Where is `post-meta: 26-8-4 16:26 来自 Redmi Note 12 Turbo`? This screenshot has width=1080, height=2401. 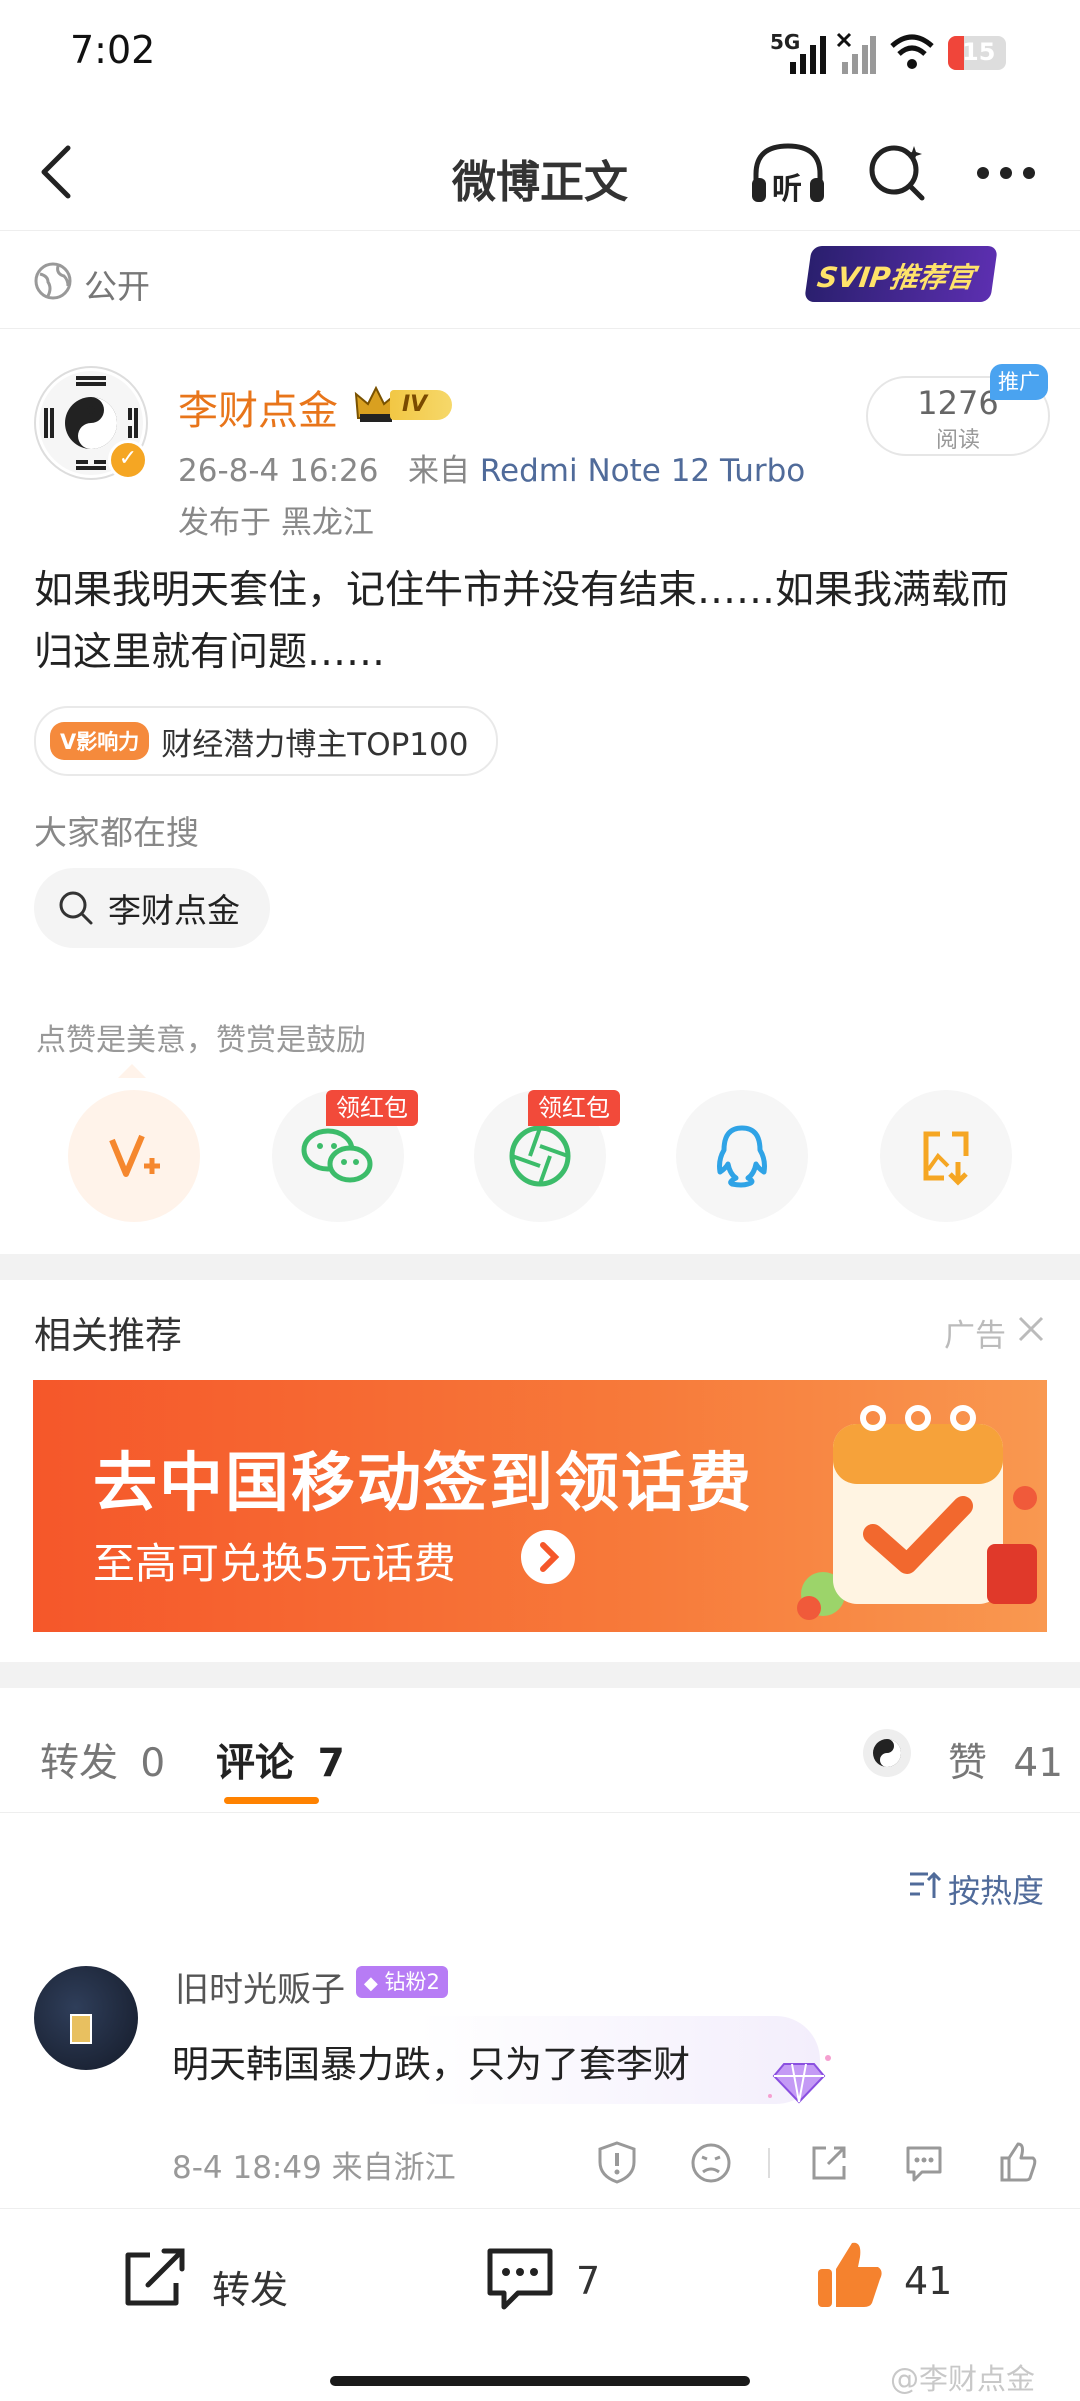
post-meta: 26-8-4 16:26 来自 Redmi Note 12 Turbo is located at coordinates (491, 467).